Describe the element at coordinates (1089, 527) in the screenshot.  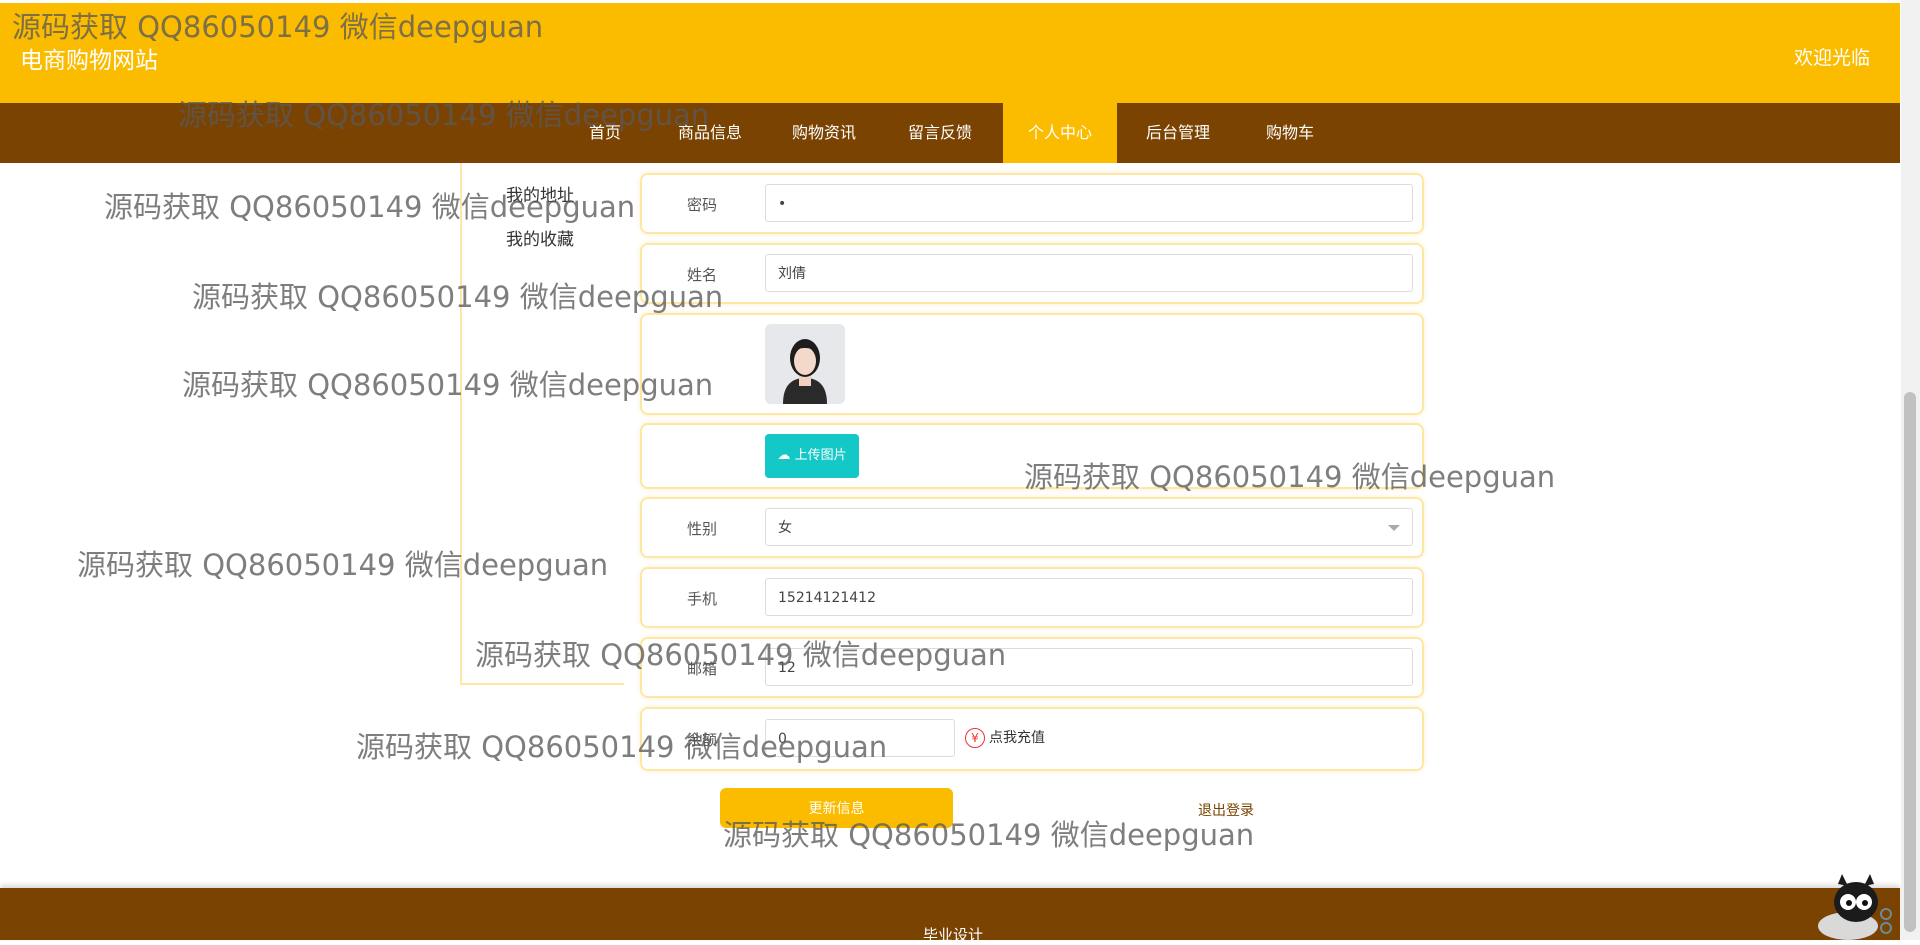
I see `gender-select: 女` at that location.